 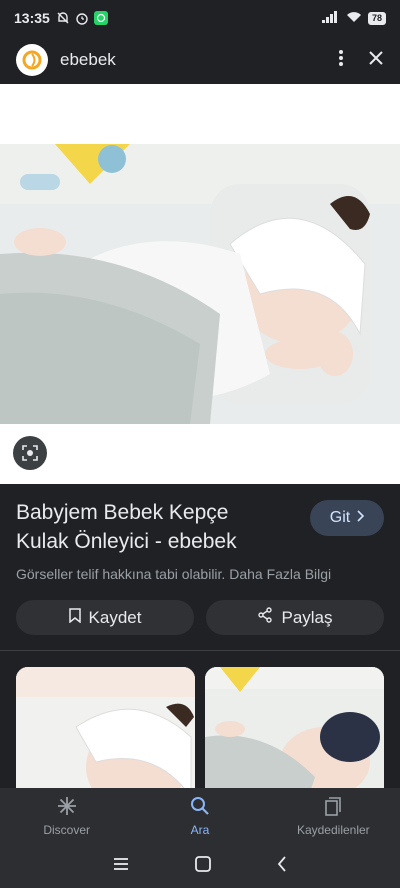 What do you see at coordinates (63, 18) in the screenshot?
I see `bell-off-icon` at bounding box center [63, 18].